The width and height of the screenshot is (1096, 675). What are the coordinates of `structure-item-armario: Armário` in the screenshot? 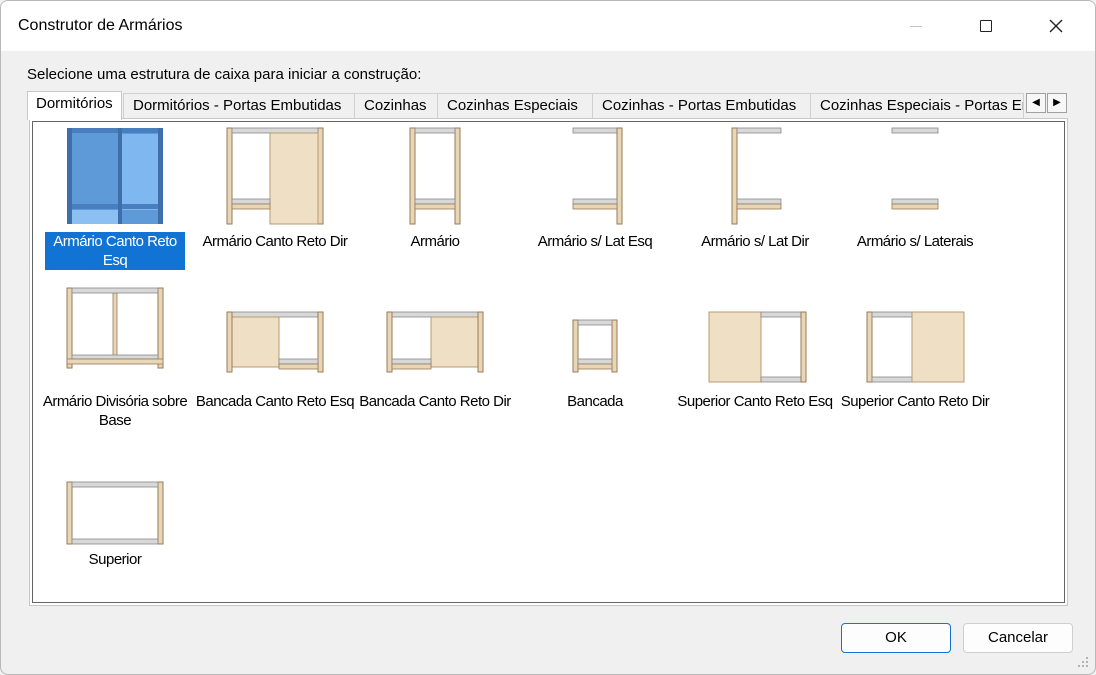 It's located at (435, 199).